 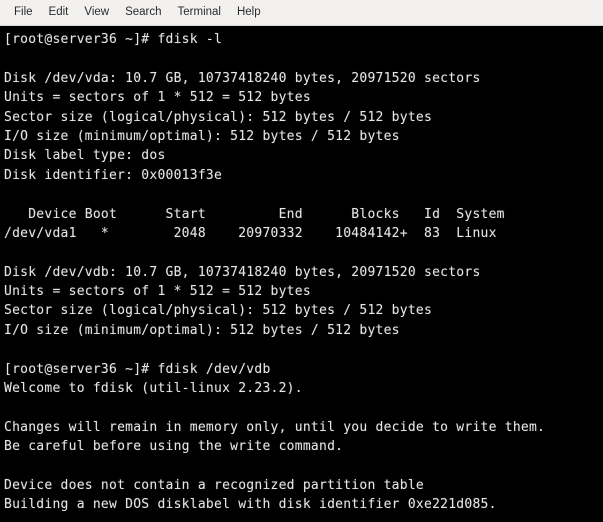 I want to click on menu-item-terminal: Terminal, so click(x=199, y=13).